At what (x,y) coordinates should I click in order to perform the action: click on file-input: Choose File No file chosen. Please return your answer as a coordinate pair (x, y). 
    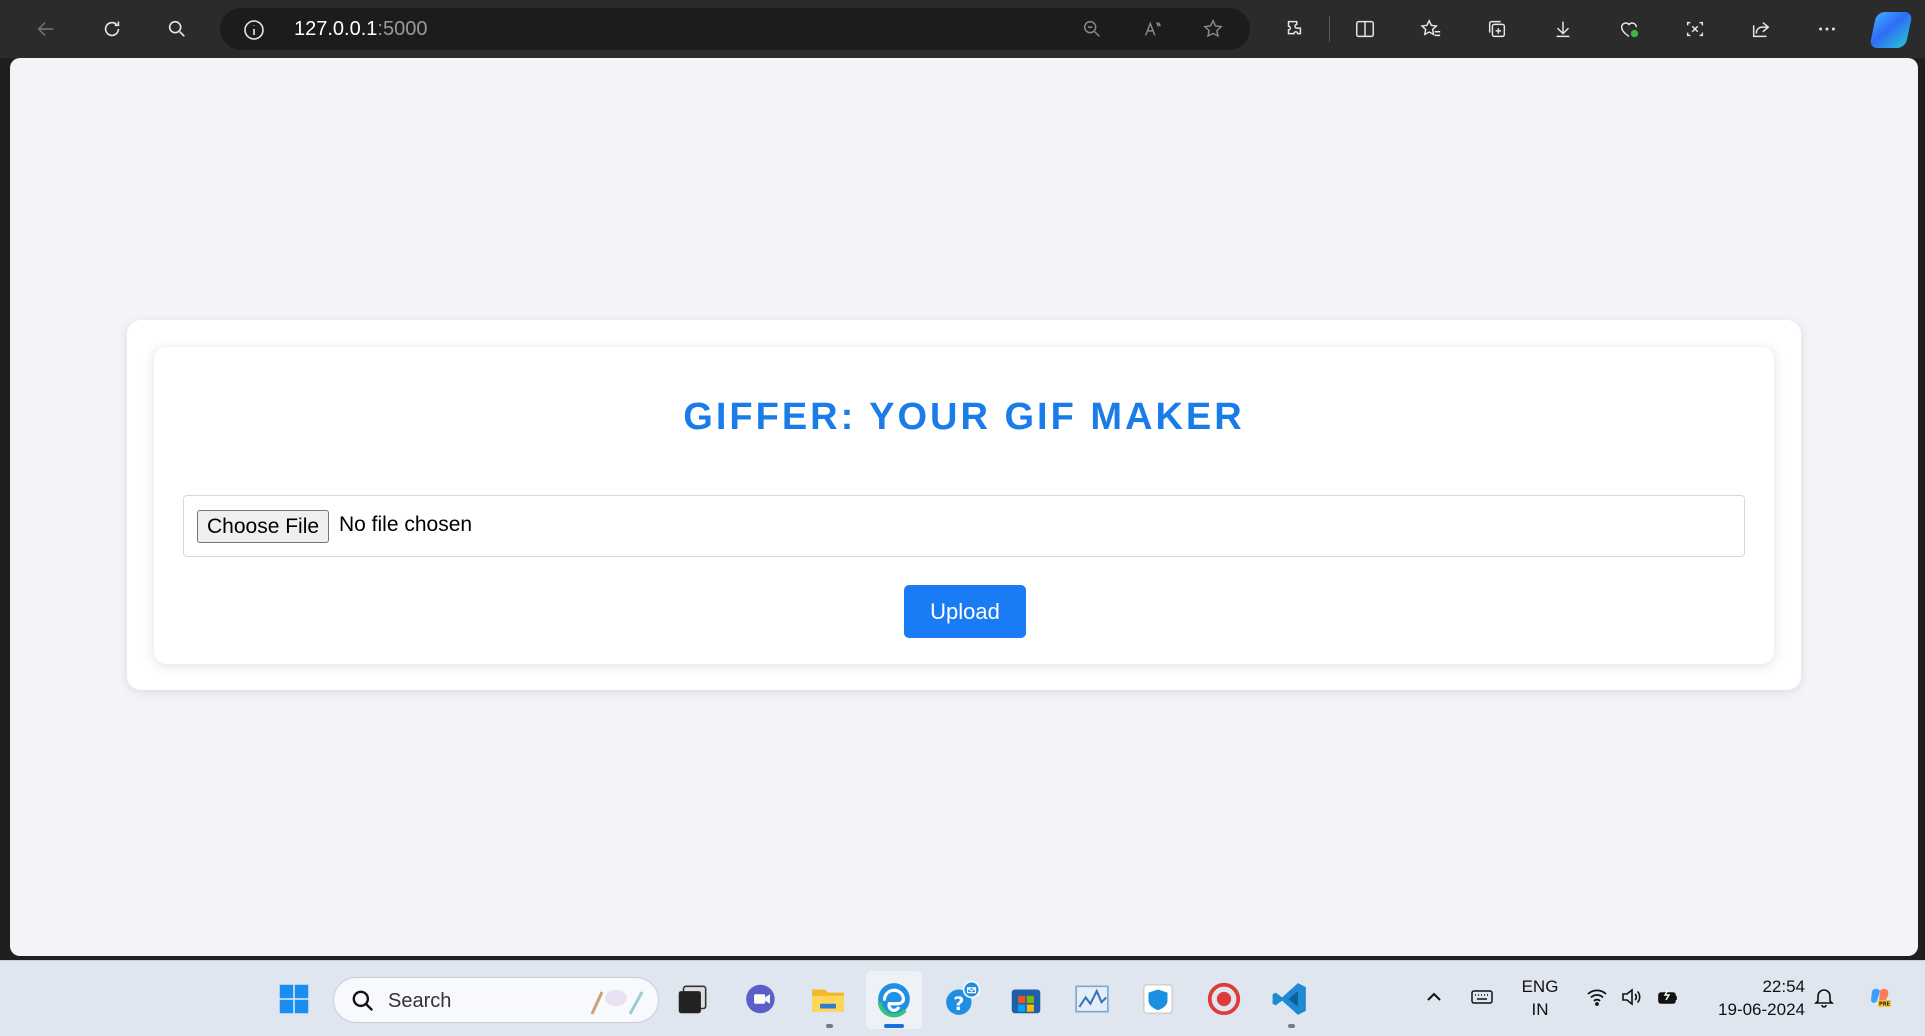
    Looking at the image, I should click on (964, 526).